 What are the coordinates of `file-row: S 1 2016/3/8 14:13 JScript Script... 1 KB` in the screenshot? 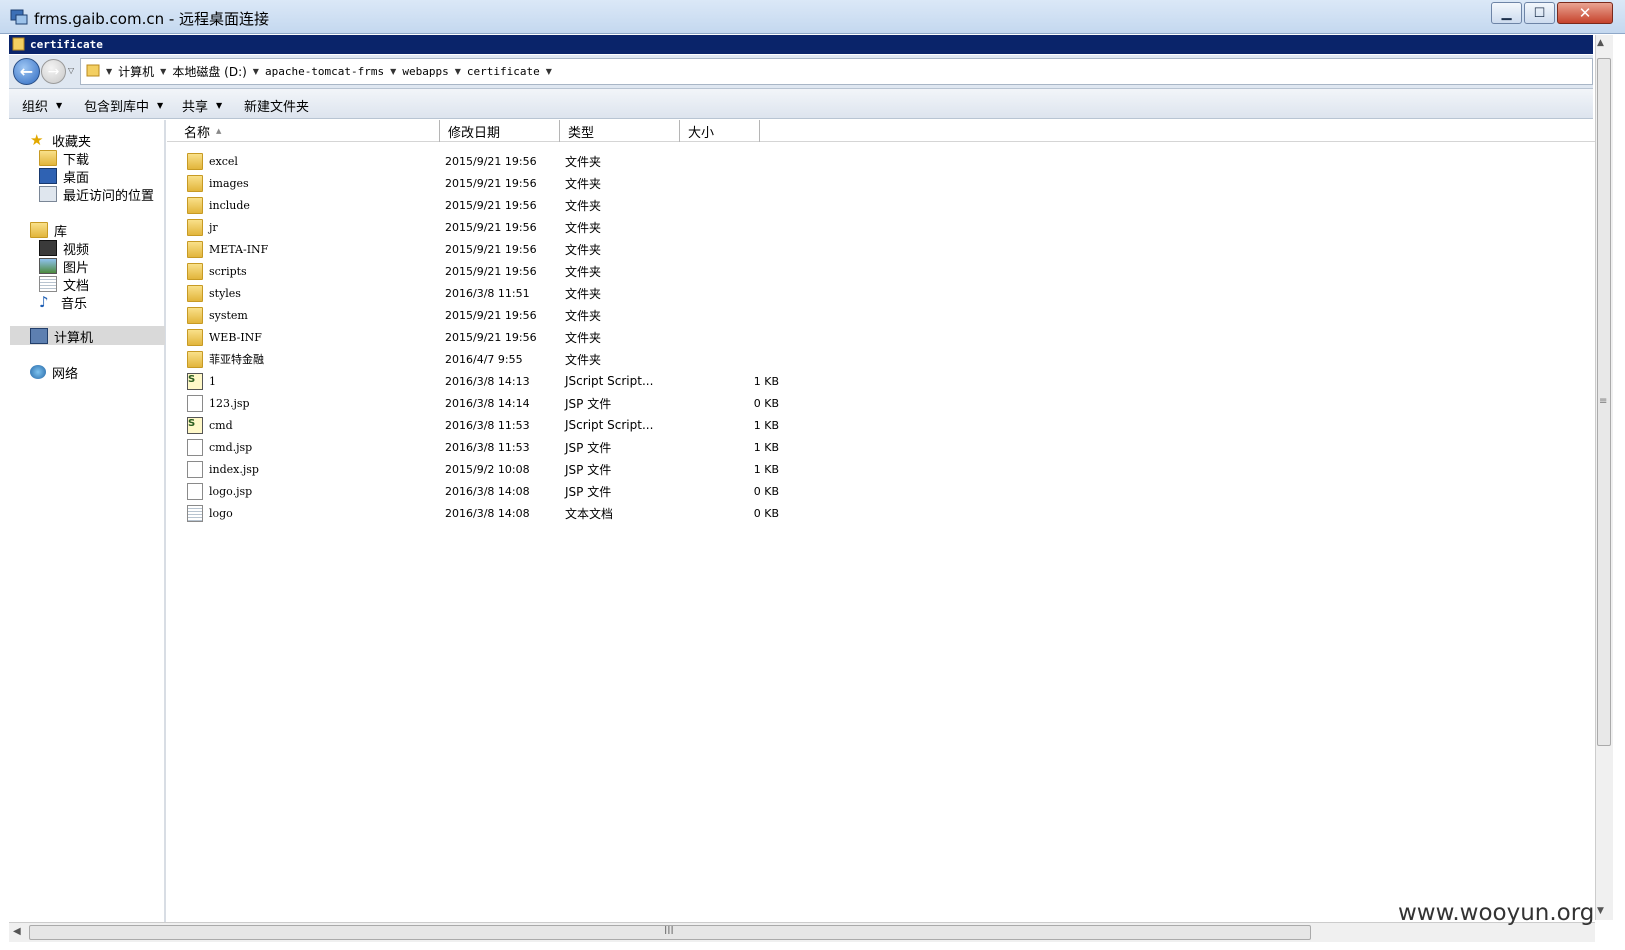 It's located at (483, 381).